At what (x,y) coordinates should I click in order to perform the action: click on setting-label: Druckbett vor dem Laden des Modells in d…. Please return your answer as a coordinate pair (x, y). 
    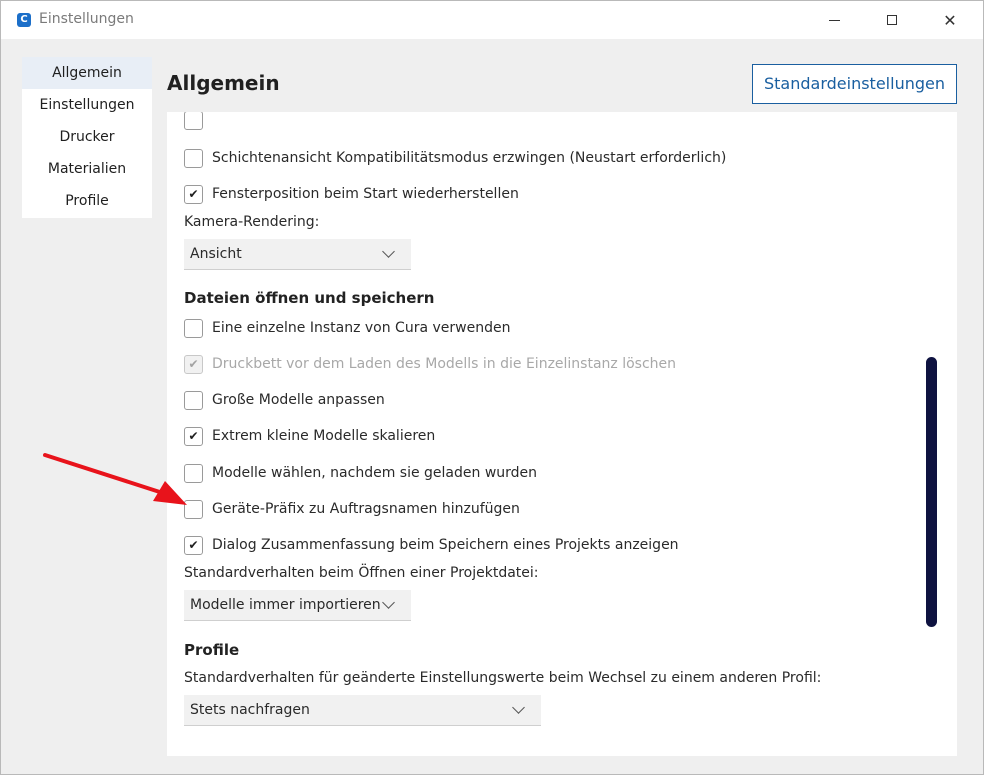
    Looking at the image, I should click on (444, 364).